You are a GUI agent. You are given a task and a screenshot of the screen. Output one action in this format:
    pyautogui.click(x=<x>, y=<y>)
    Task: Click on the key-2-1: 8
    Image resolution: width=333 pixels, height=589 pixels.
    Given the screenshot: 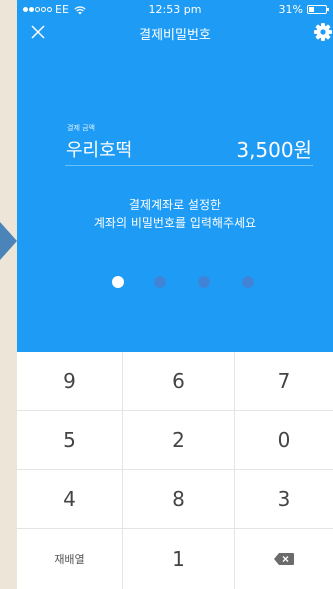 What is the action you would take?
    pyautogui.click(x=179, y=499)
    